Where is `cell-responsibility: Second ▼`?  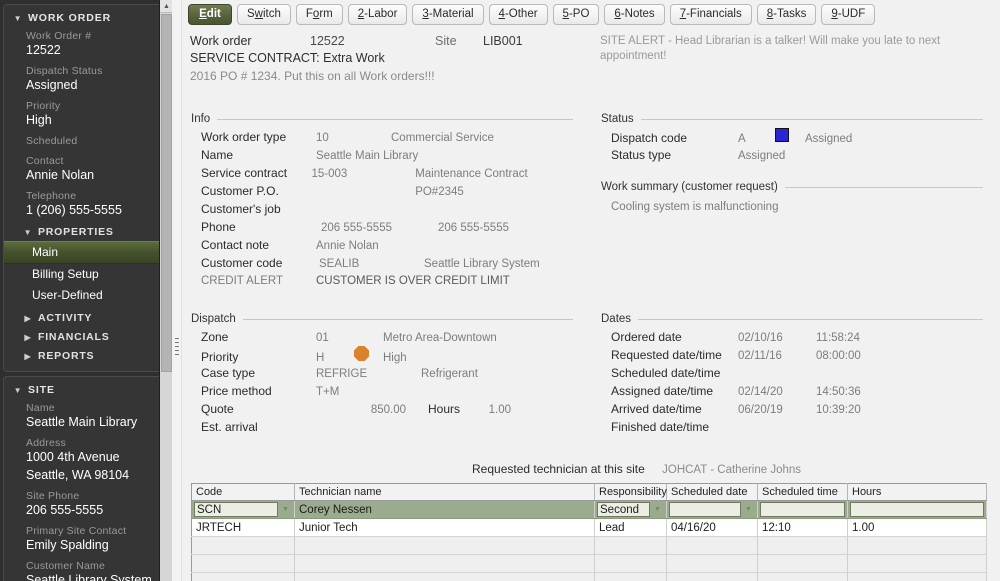 cell-responsibility: Second ▼ is located at coordinates (630, 509).